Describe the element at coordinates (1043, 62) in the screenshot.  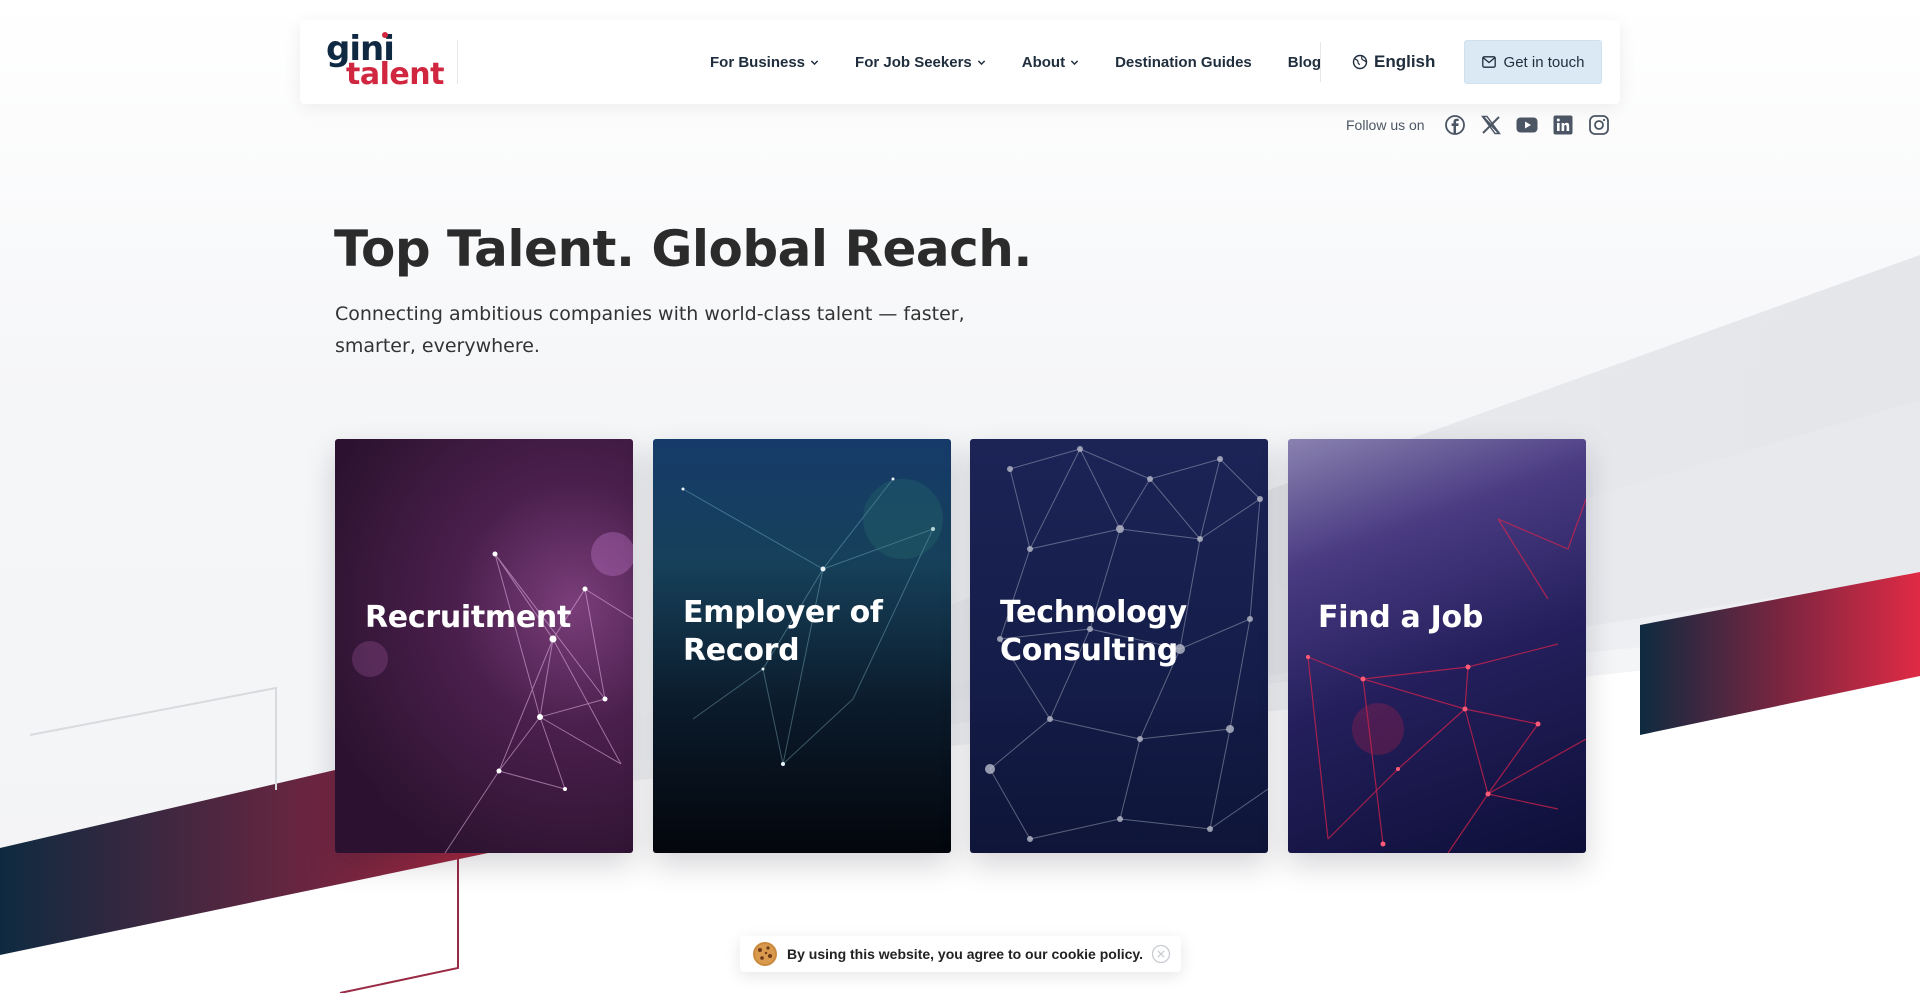
I see `nav-item-label: About` at that location.